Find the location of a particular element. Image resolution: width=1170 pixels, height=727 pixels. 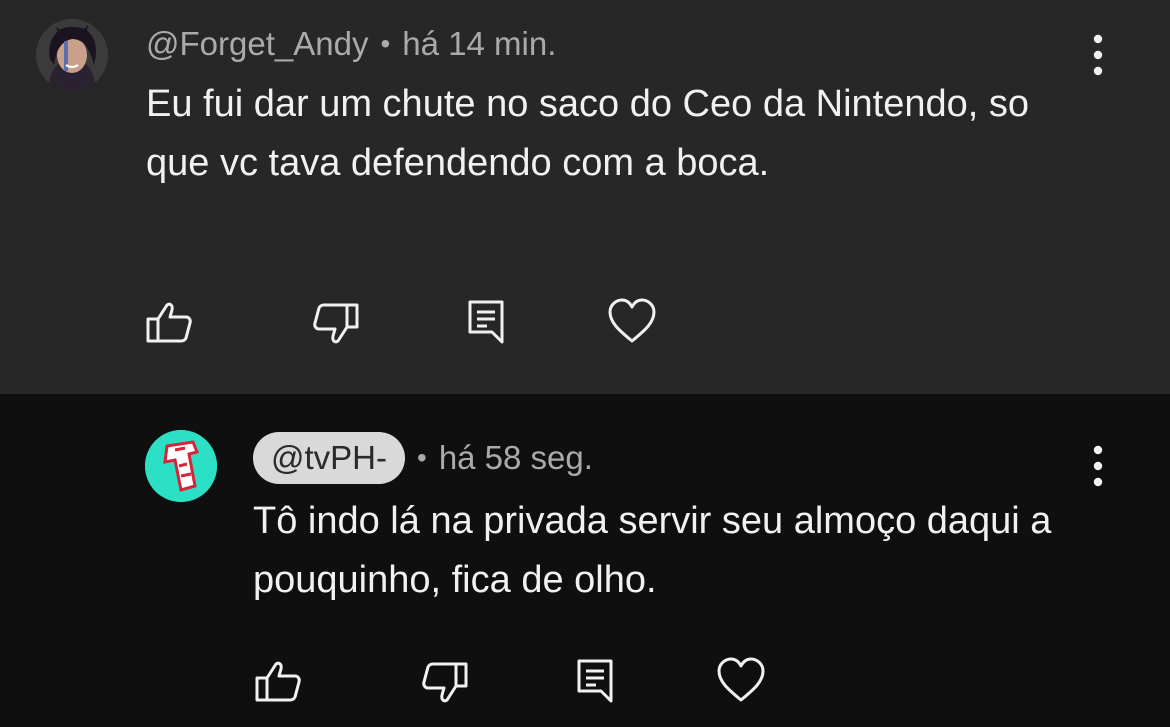

author-name: @Forget_Andy is located at coordinates (257, 44).